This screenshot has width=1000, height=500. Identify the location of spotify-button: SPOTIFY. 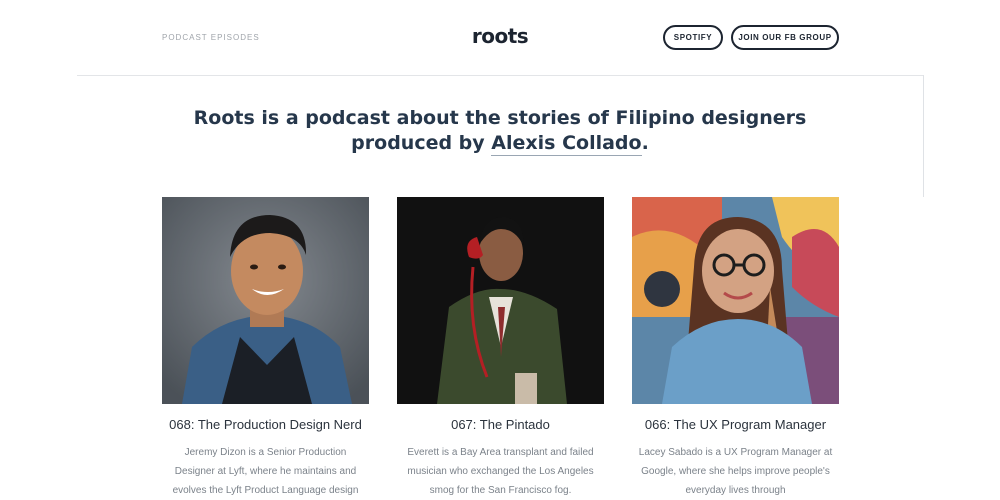
(693, 37).